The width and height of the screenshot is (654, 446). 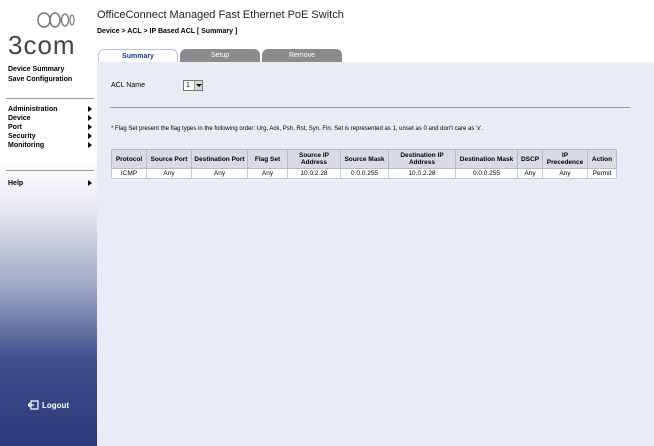 What do you see at coordinates (19, 118) in the screenshot?
I see `sidebar-item-label: Device` at bounding box center [19, 118].